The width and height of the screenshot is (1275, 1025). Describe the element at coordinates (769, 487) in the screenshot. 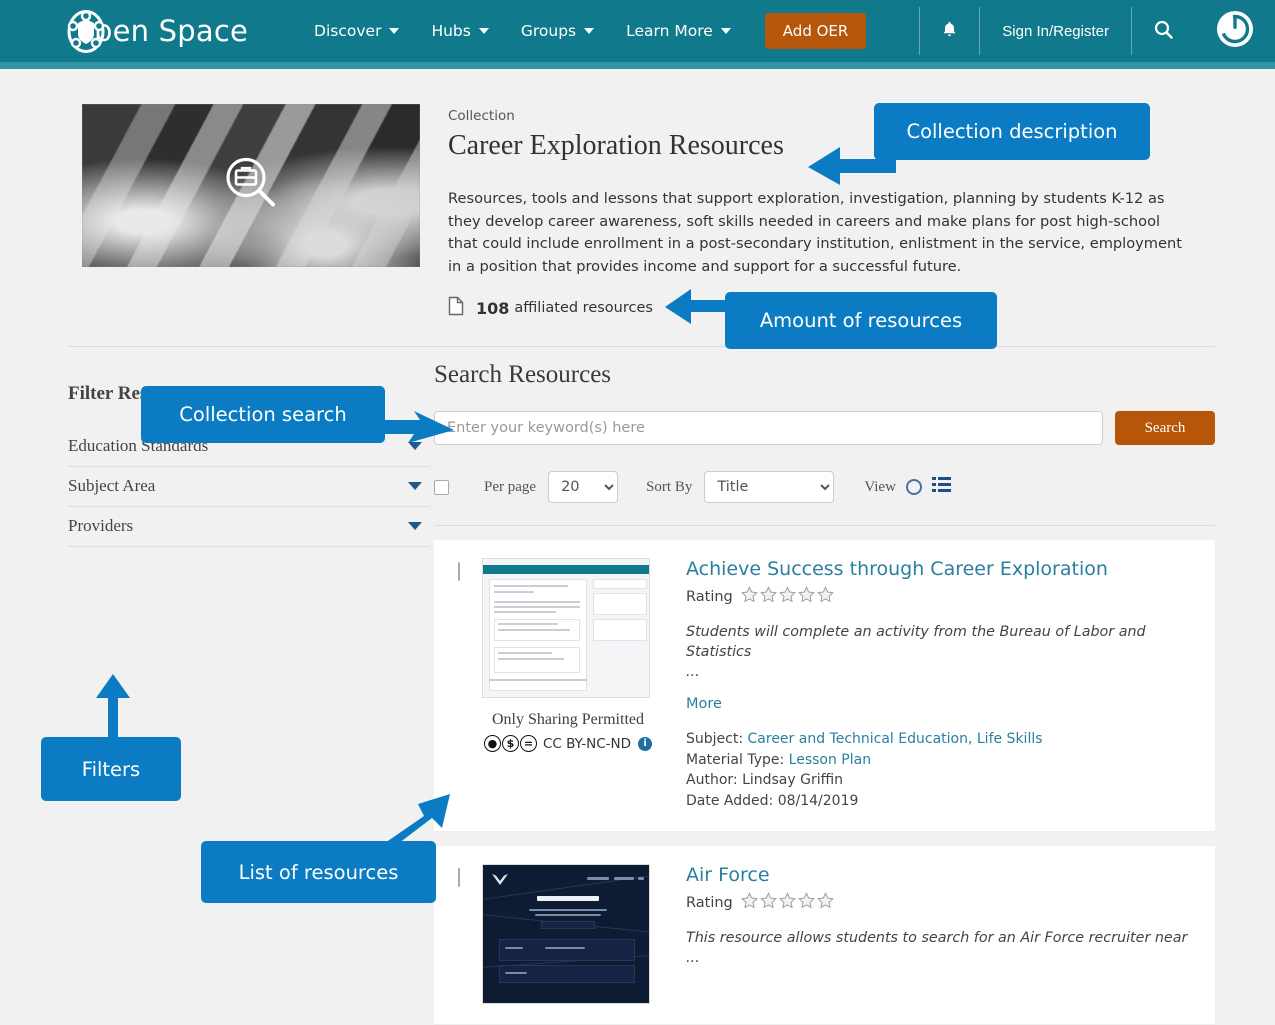

I see `sort-by-select: Title` at that location.